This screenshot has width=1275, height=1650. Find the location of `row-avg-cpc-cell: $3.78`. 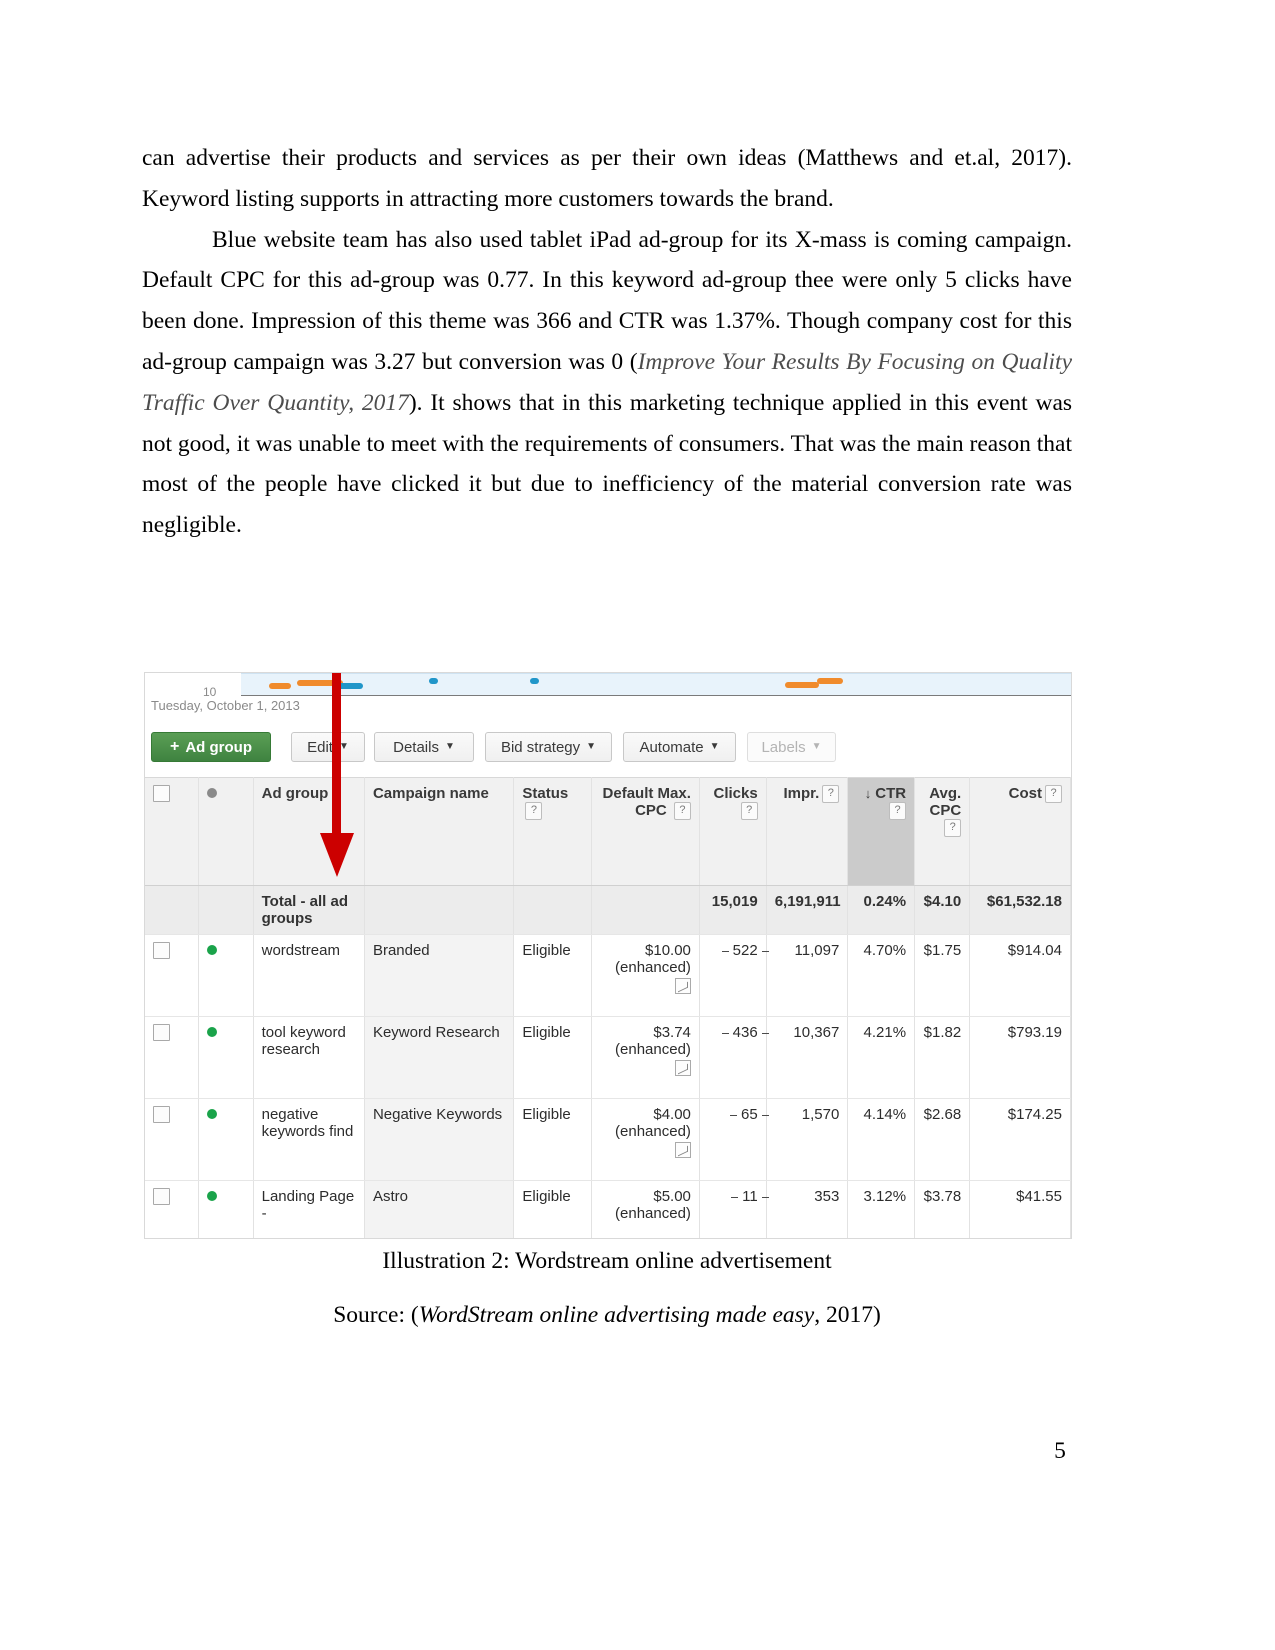

row-avg-cpc-cell: $3.78 is located at coordinates (942, 1209).